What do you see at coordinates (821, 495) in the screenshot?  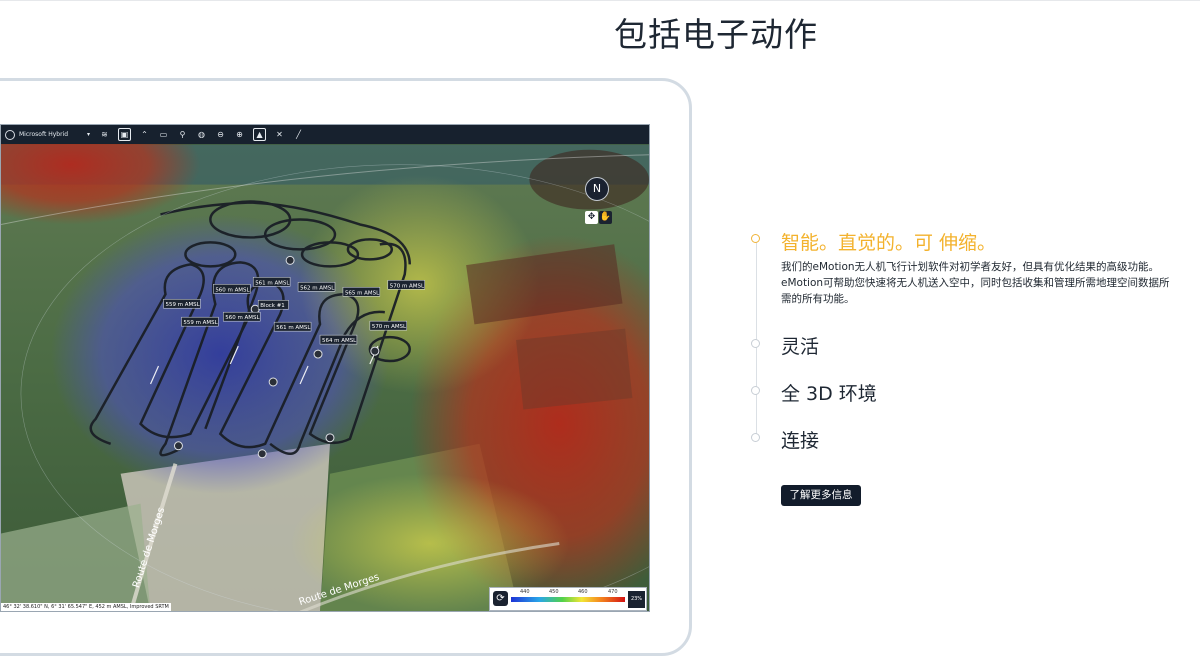 I see `learn-more-button: 了解更多信息` at bounding box center [821, 495].